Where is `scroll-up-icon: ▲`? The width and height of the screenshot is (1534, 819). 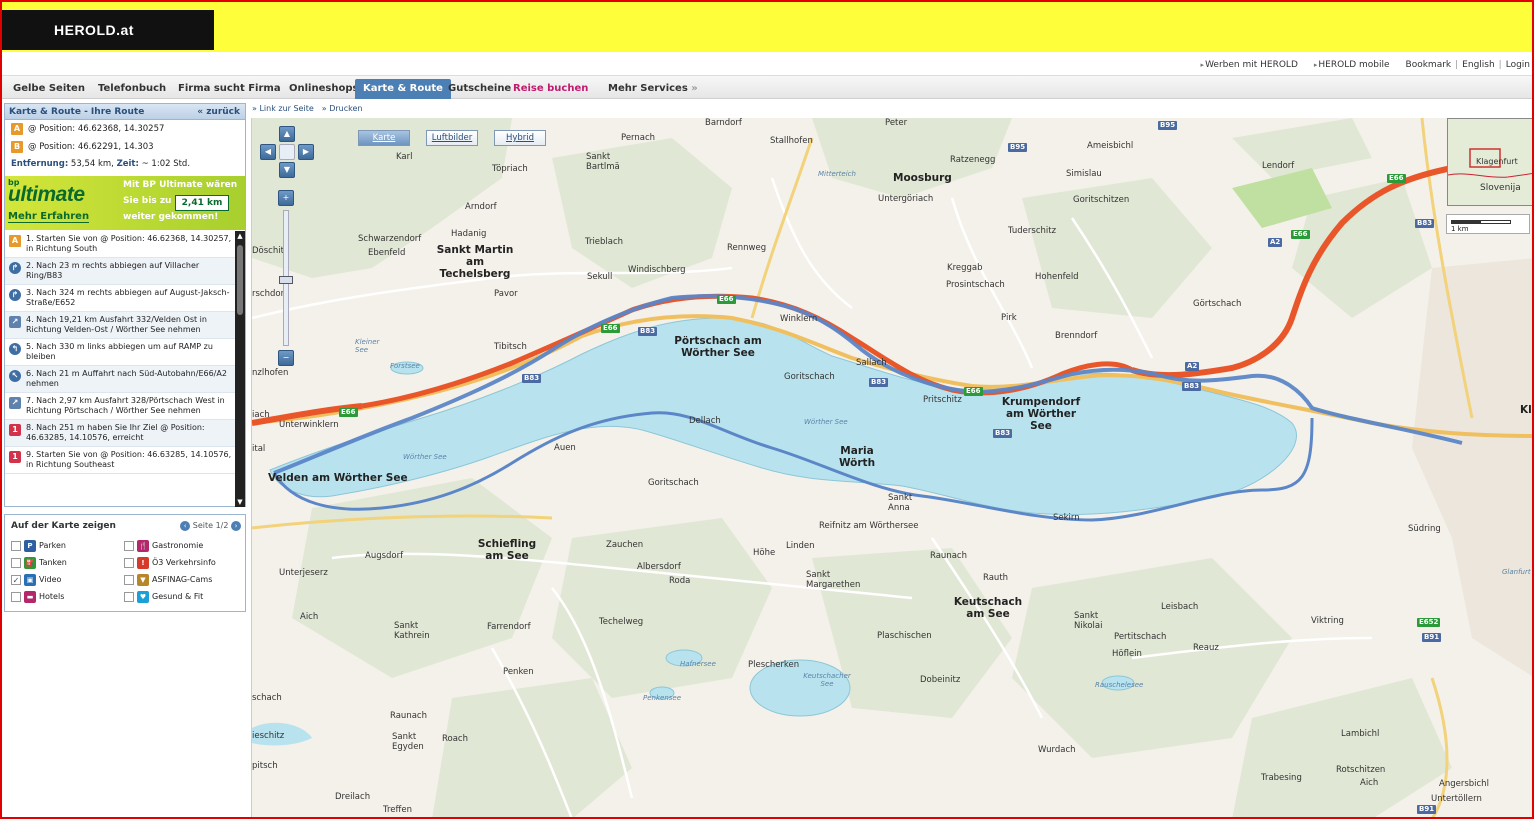
scroll-up-icon: ▲ is located at coordinates (240, 236).